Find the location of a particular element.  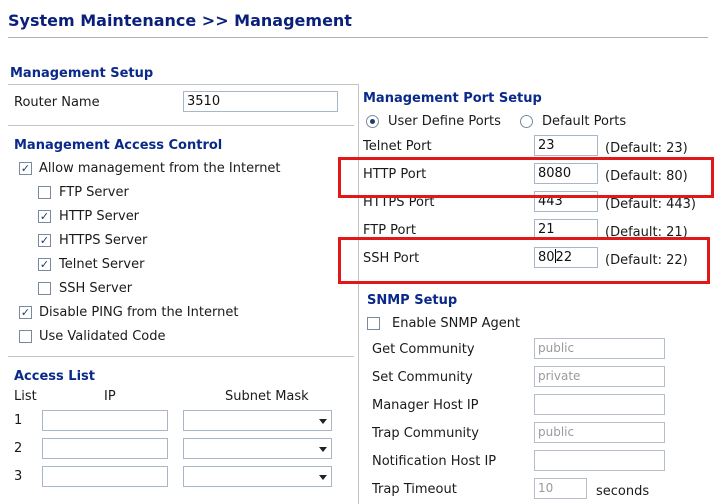

disable-ping-label: Disable PING from the Internet is located at coordinates (139, 312).